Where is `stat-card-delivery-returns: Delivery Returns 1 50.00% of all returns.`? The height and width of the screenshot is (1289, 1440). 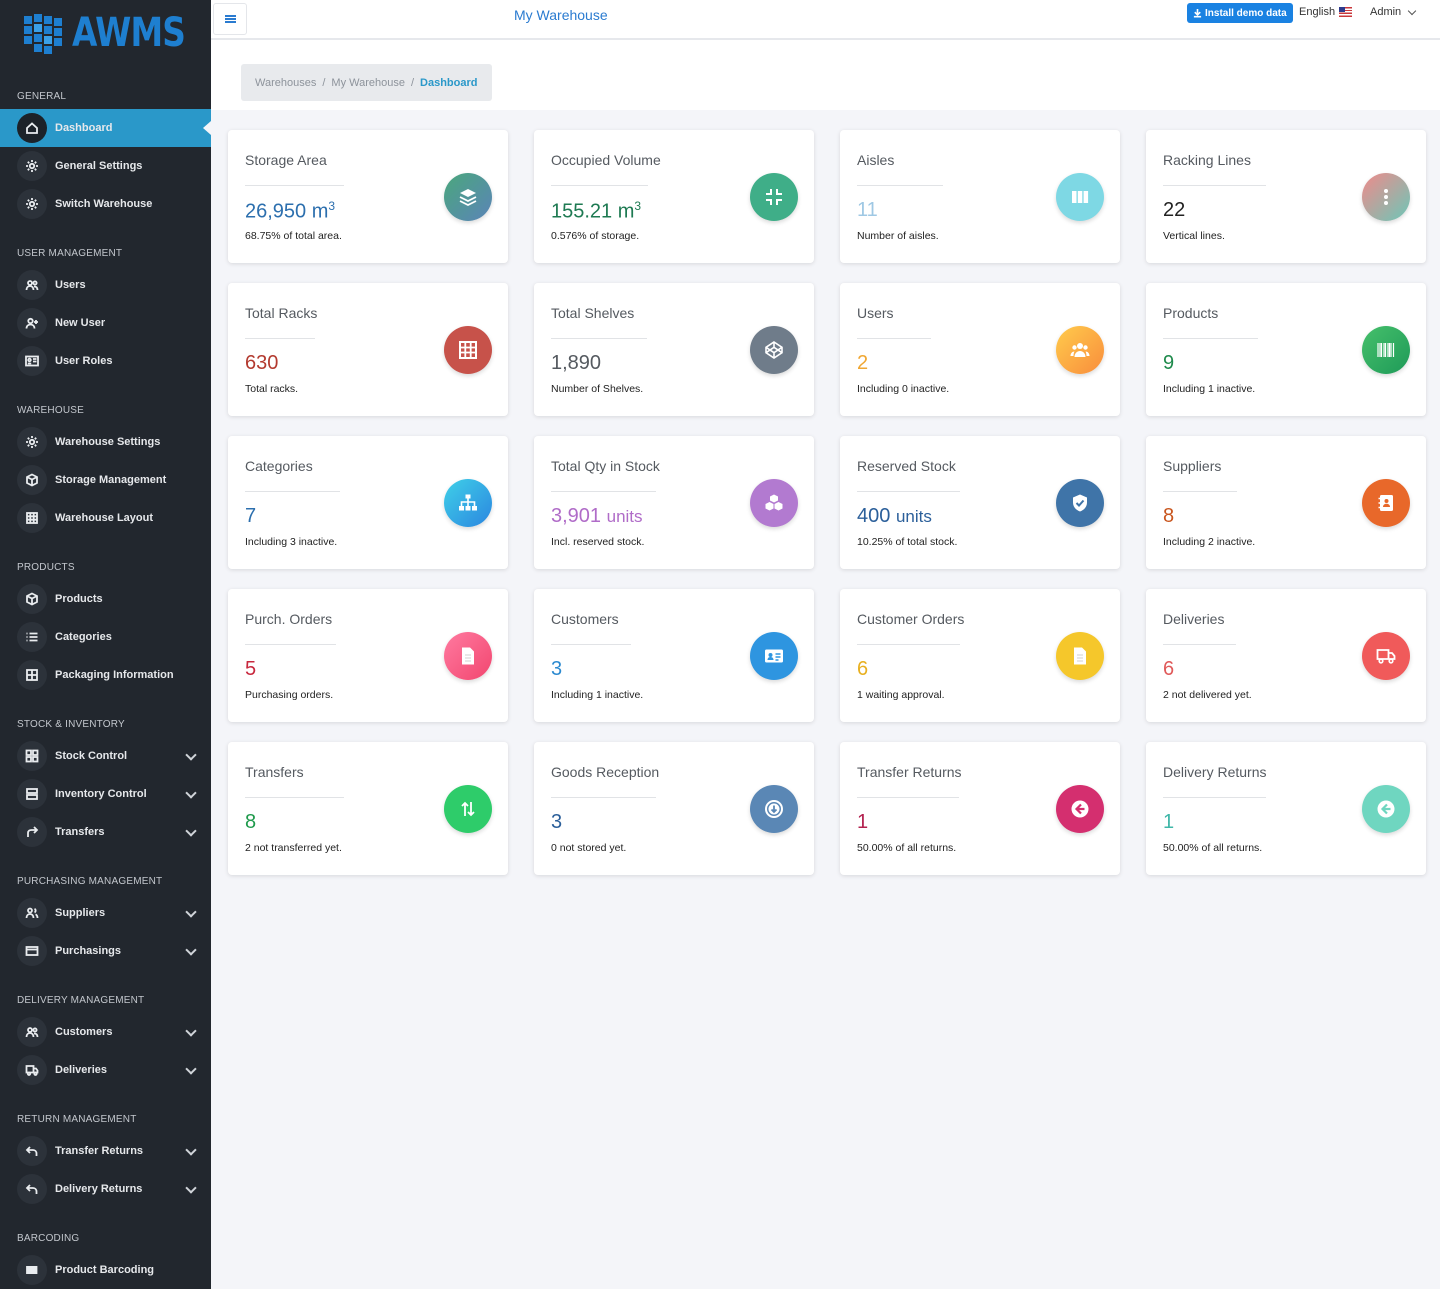 stat-card-delivery-returns: Delivery Returns 1 50.00% of all returns. is located at coordinates (1286, 808).